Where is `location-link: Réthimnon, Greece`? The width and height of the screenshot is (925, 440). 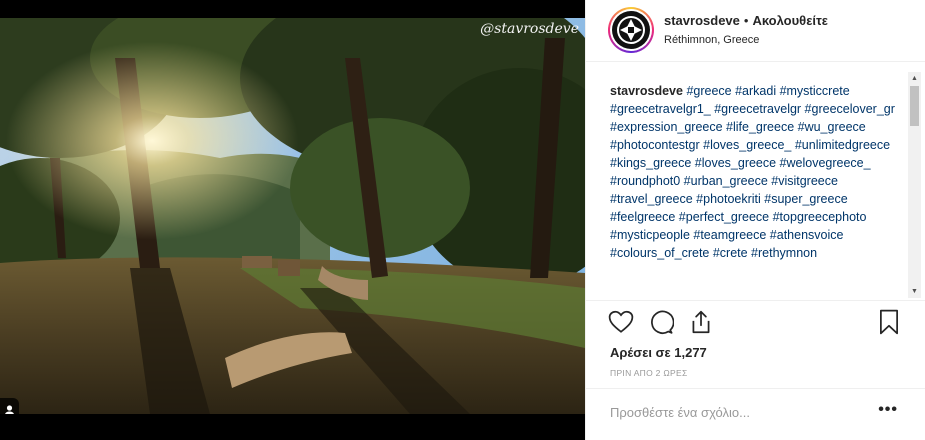 location-link: Réthimnon, Greece is located at coordinates (711, 40).